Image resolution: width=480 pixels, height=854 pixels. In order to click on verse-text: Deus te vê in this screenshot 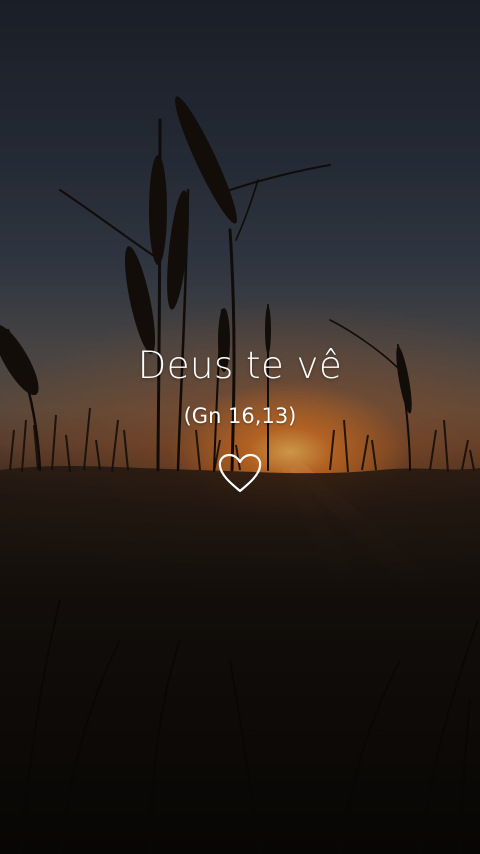, I will do `click(240, 365)`.